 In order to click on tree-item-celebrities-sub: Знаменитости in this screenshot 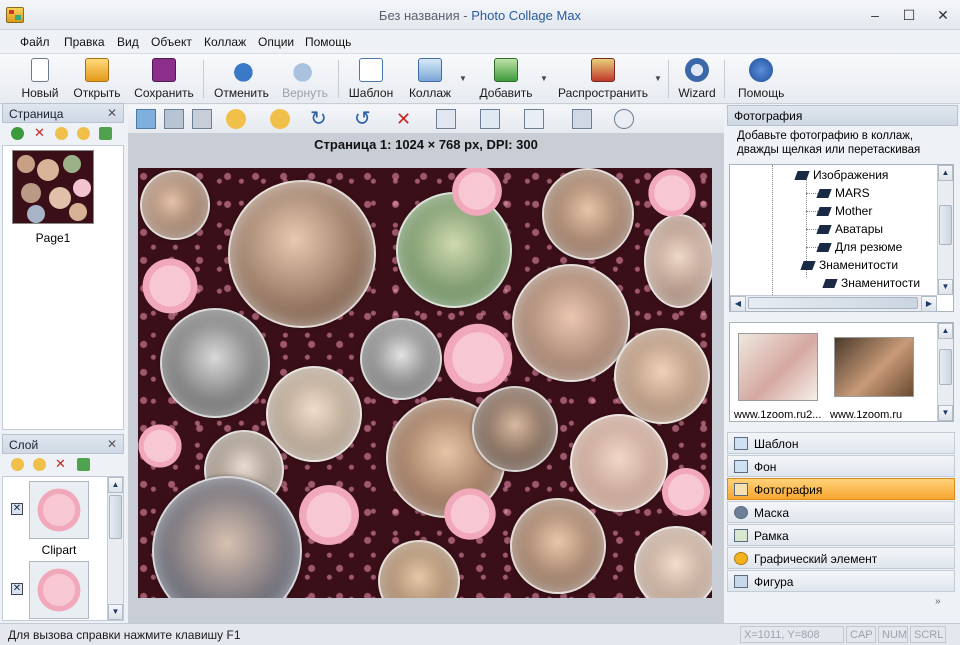, I will do `click(871, 283)`.